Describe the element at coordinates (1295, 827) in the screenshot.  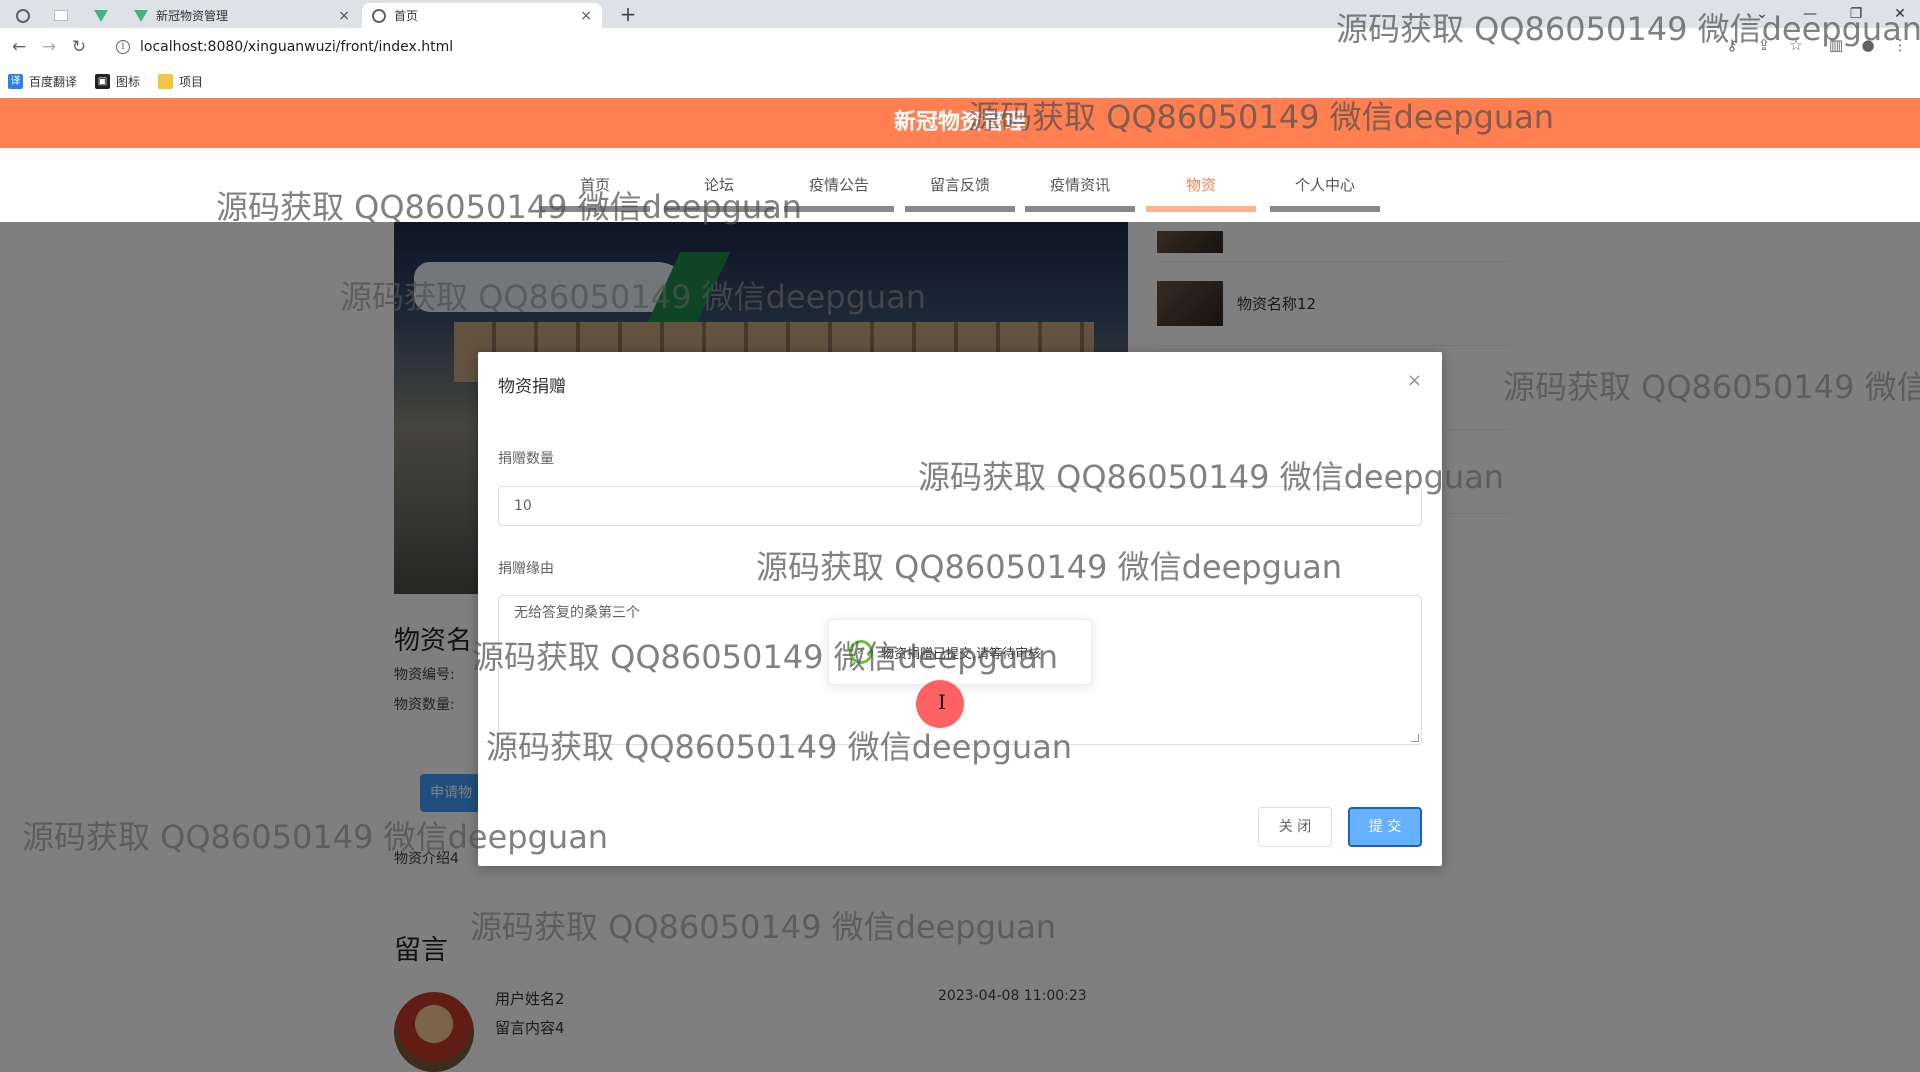
I see `close-button: 关 闭` at that location.